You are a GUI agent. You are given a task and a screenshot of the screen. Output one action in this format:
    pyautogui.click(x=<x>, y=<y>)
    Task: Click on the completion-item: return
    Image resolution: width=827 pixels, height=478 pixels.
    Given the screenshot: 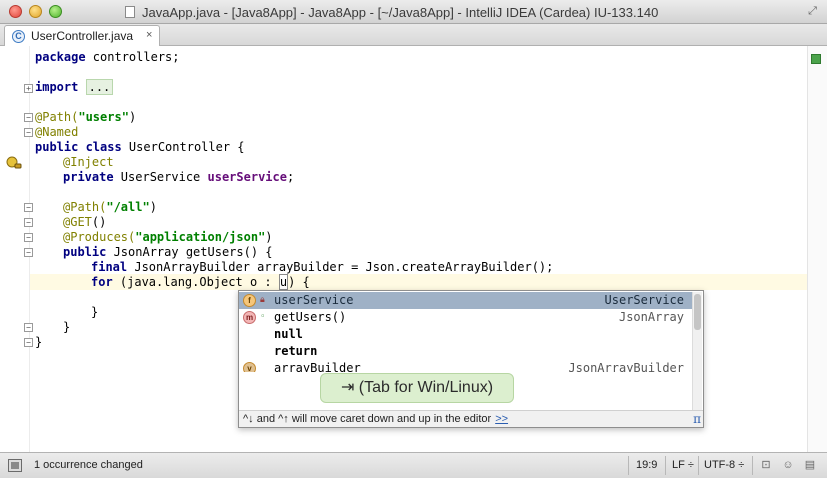 What is the action you would take?
    pyautogui.click(x=465, y=351)
    